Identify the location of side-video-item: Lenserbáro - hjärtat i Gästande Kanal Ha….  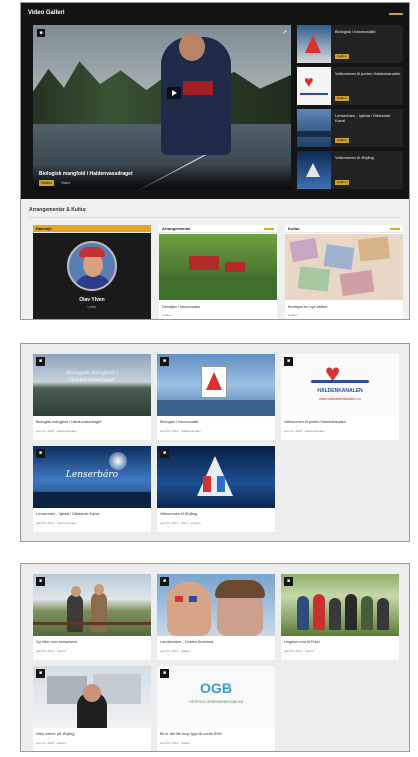
(350, 128).